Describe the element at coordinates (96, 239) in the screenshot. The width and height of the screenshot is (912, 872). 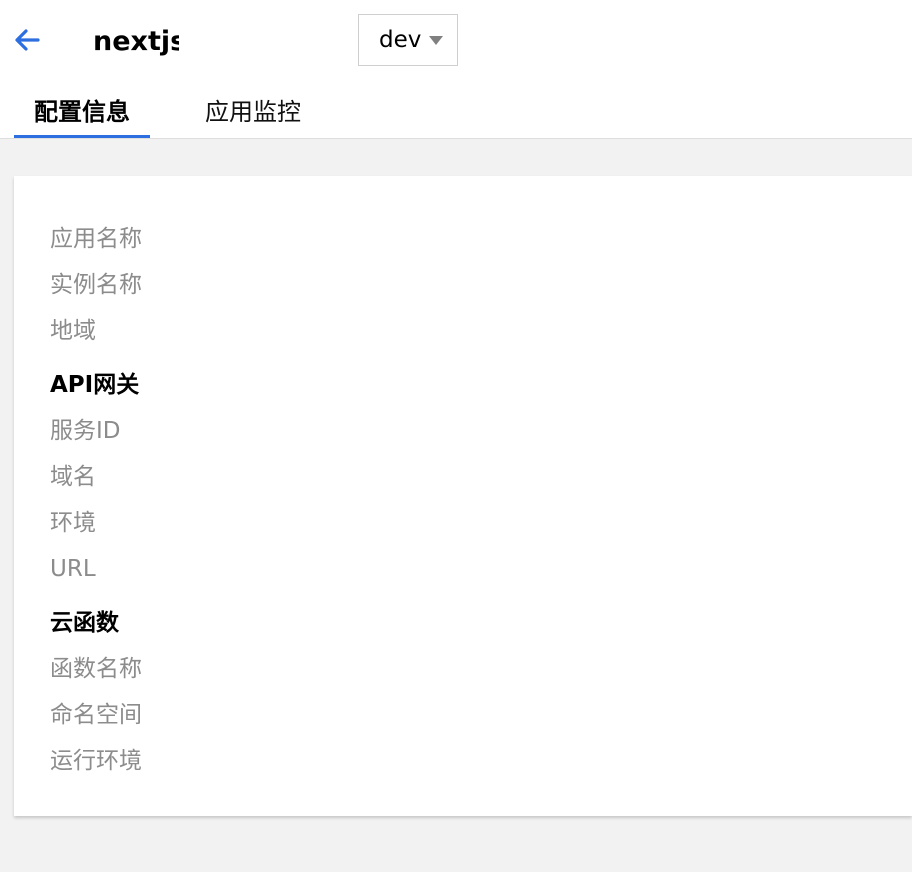
I see `app-name-label: 应用名称` at that location.